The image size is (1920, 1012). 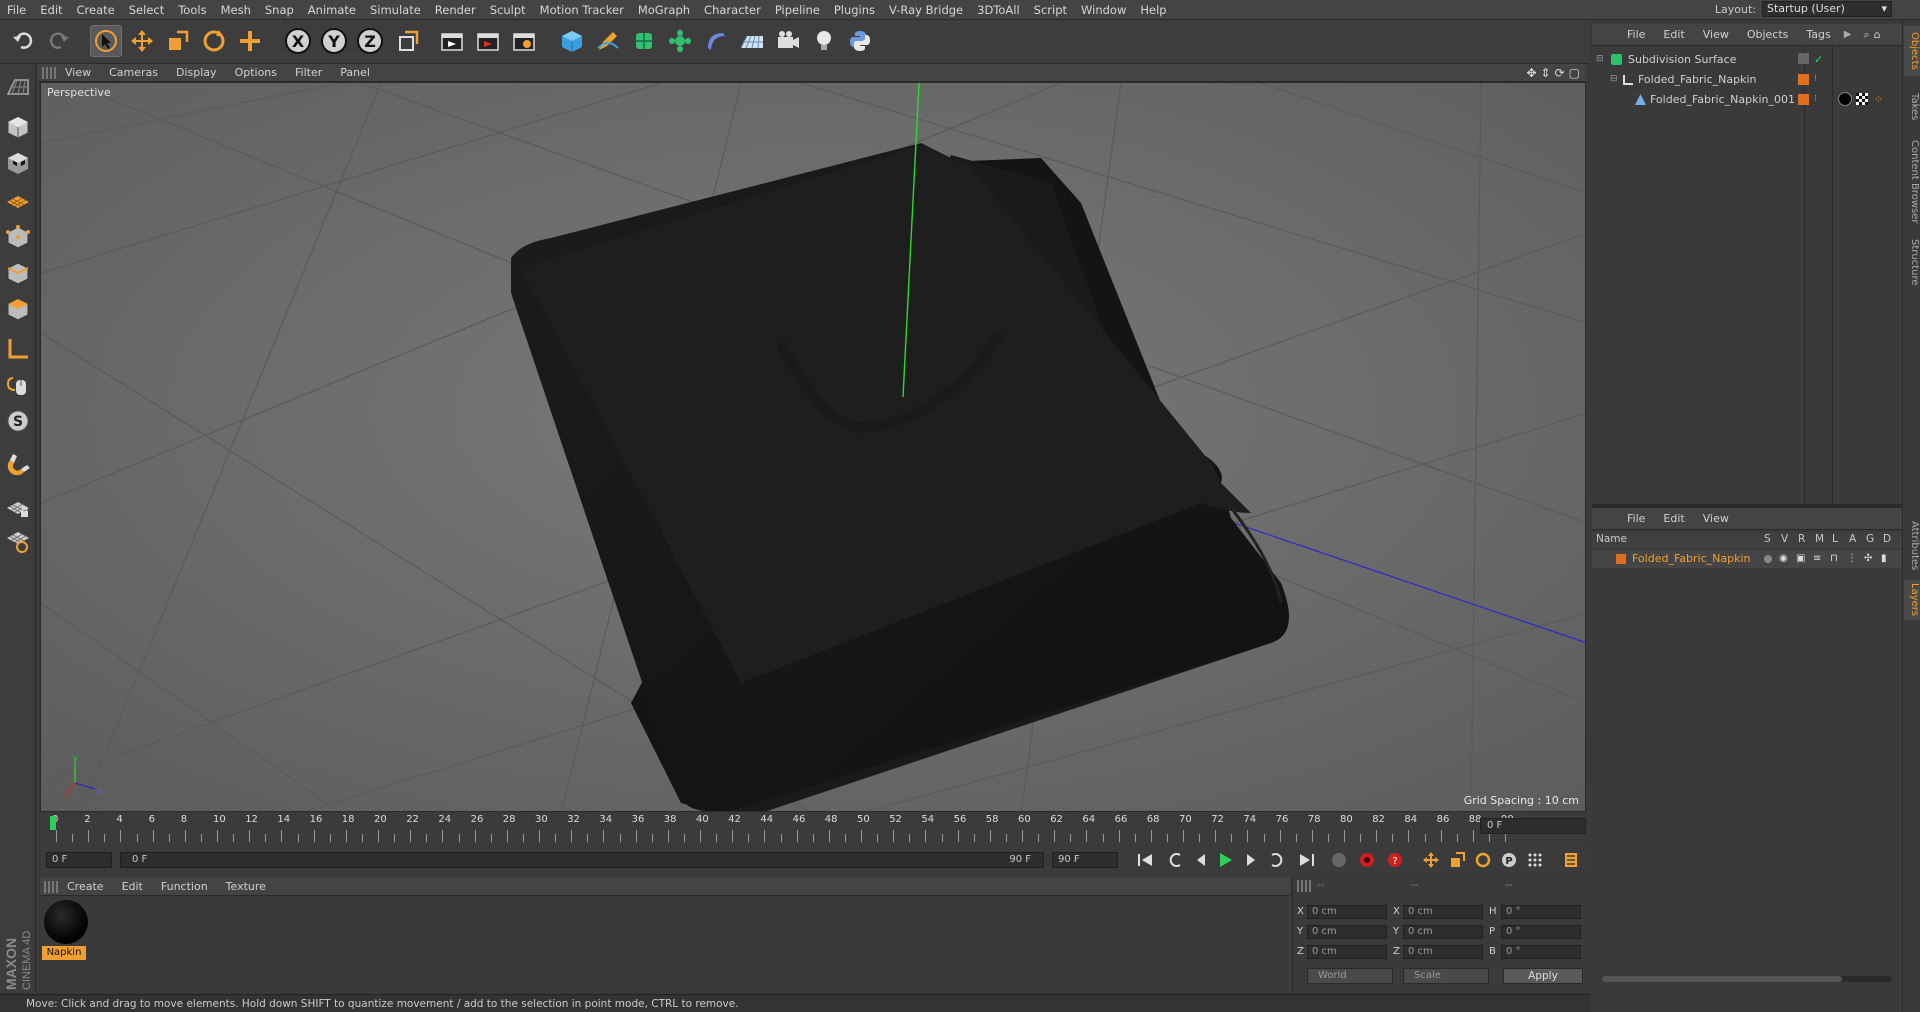 What do you see at coordinates (1347, 932) in the screenshot?
I see `pos-y-field: 0 cm` at bounding box center [1347, 932].